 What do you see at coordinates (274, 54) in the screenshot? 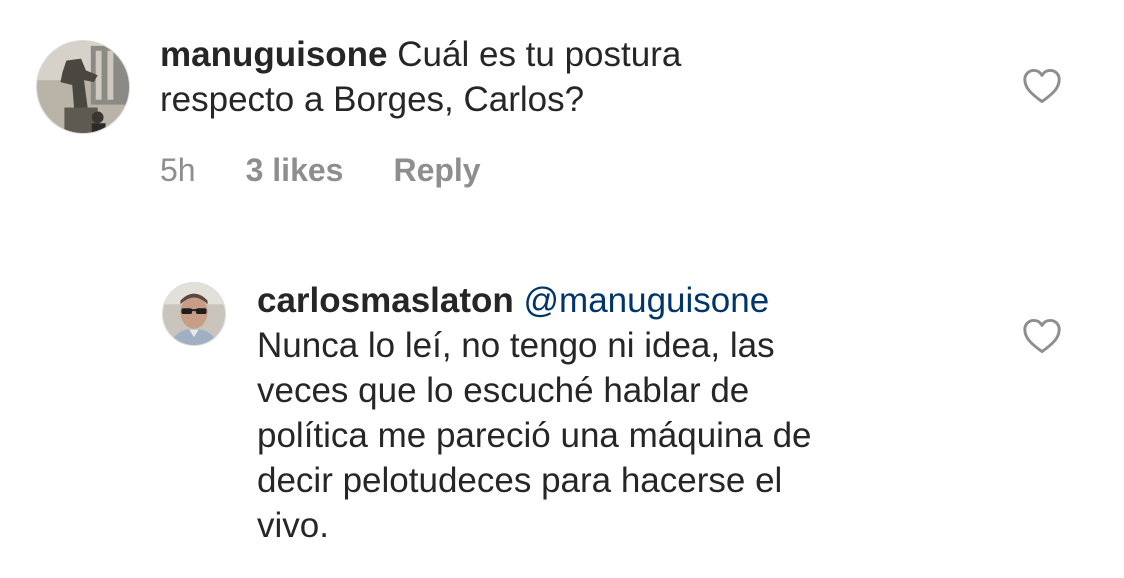
I see `comment-username: manuguisone` at bounding box center [274, 54].